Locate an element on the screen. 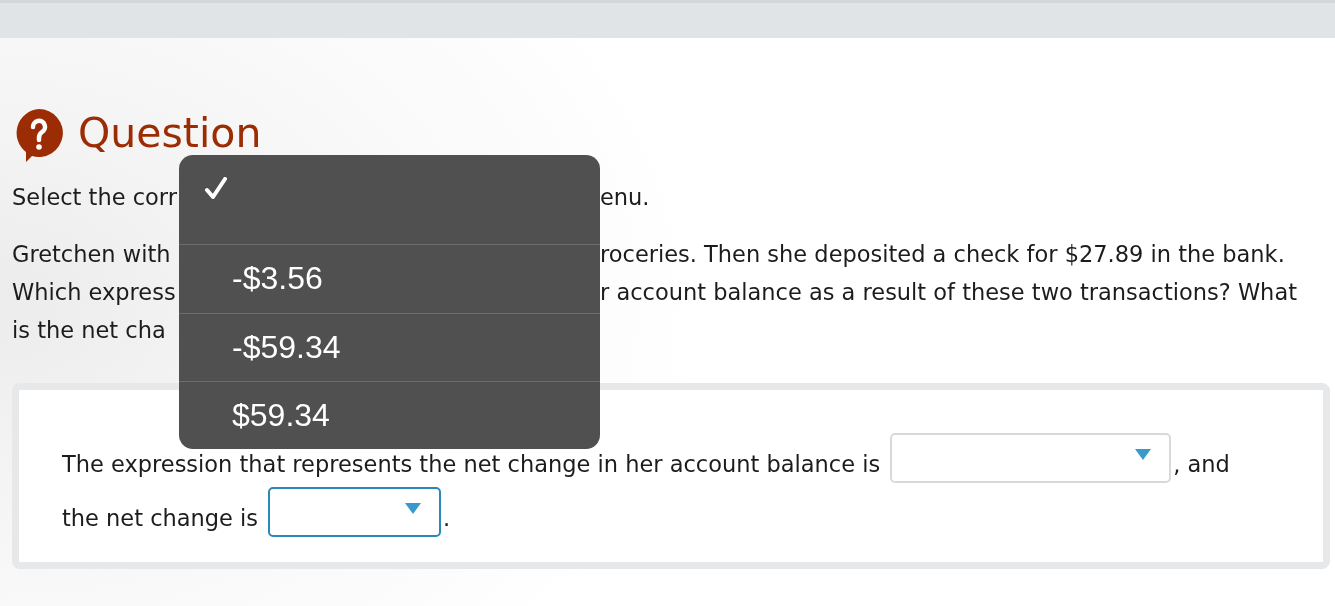 This screenshot has width=1335, height=606. answer-text: the net change is is located at coordinates (160, 518).